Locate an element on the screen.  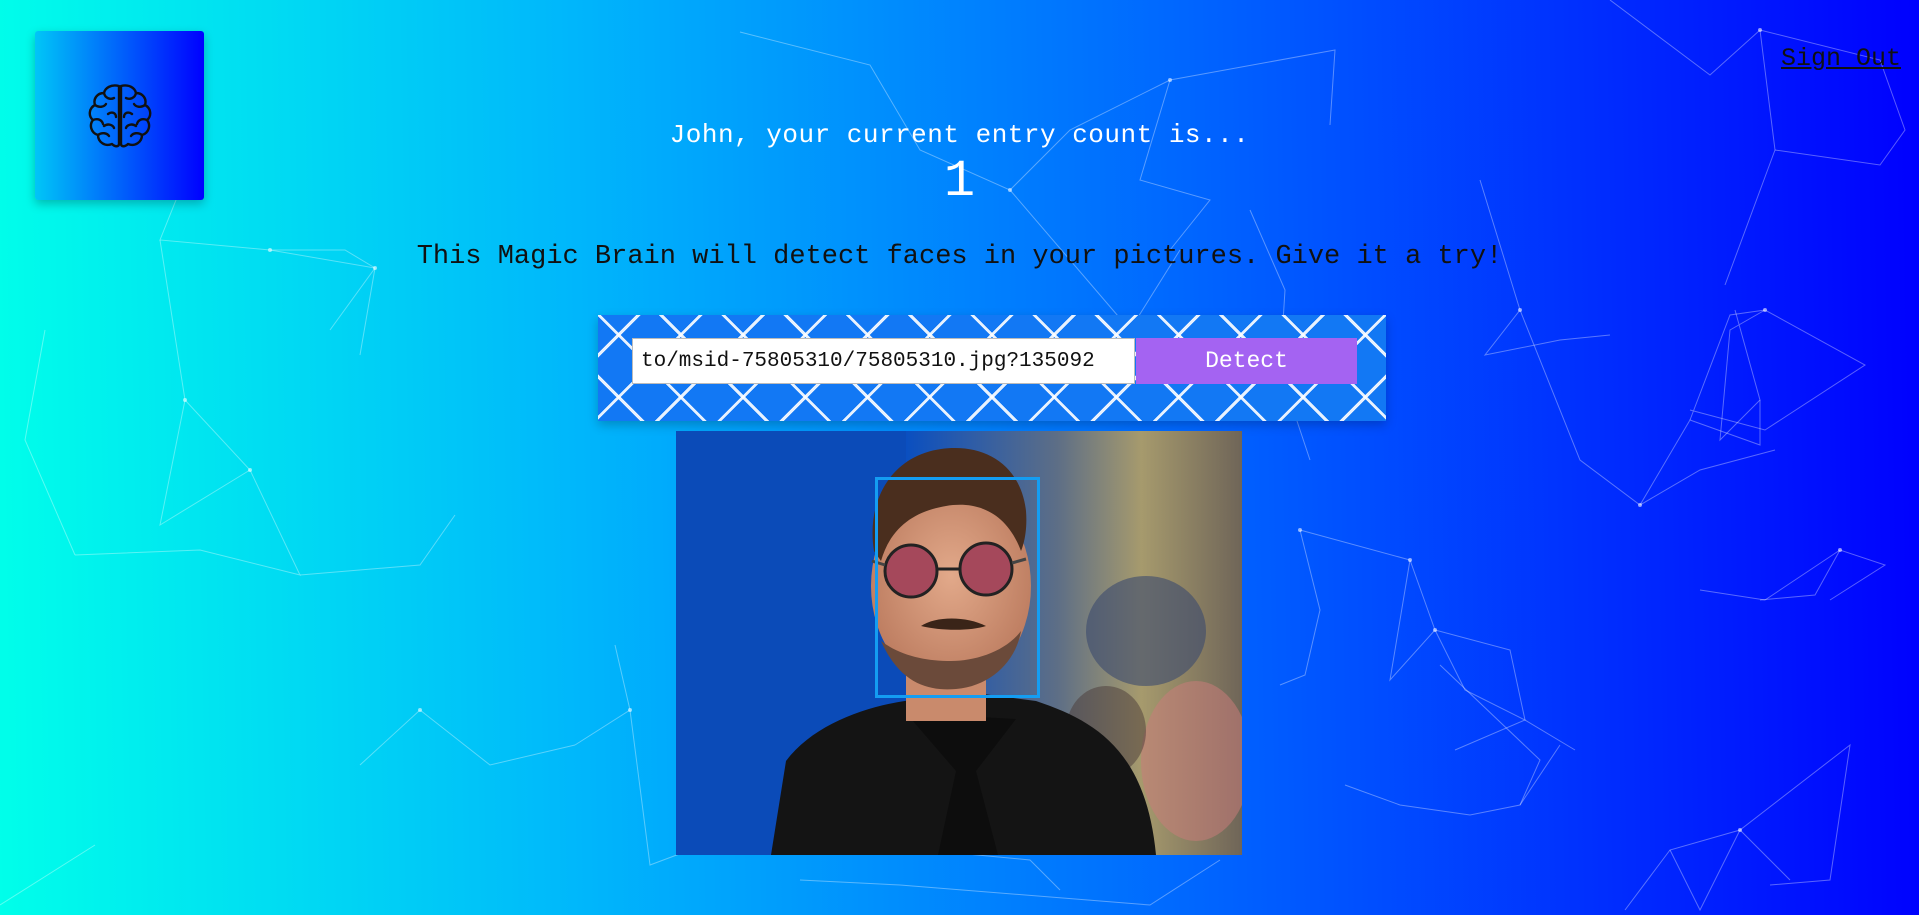
entry-count-value: 1 is located at coordinates (959, 181).